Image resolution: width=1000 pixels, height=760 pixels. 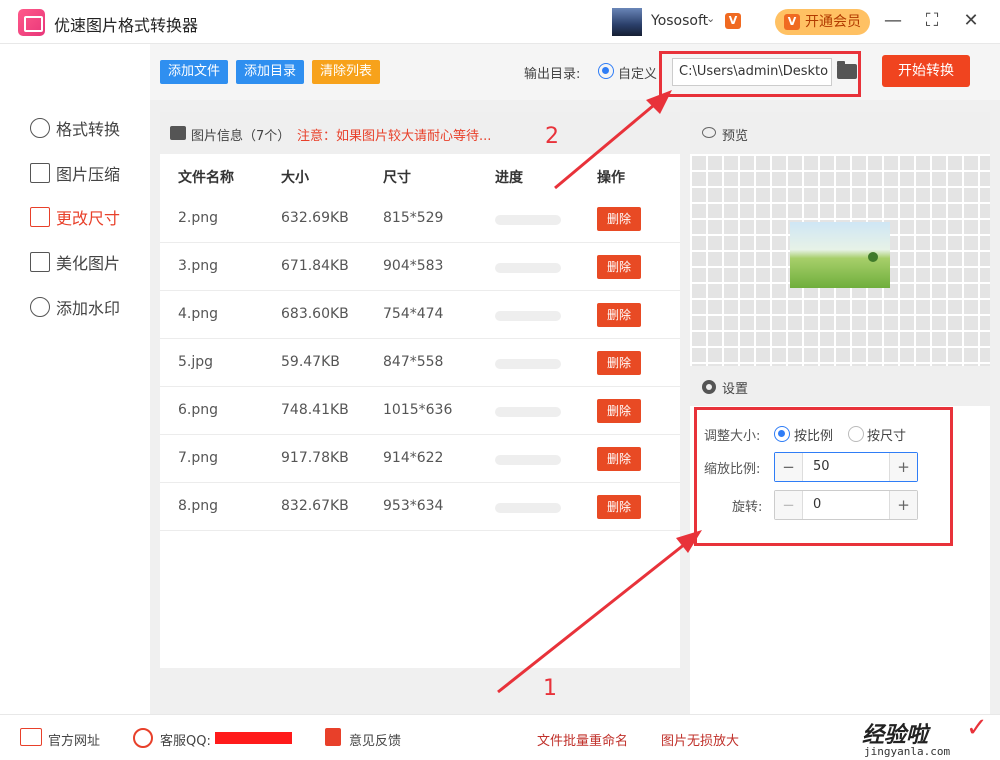 What do you see at coordinates (295, 178) in the screenshot?
I see `column-header-size: 大小` at bounding box center [295, 178].